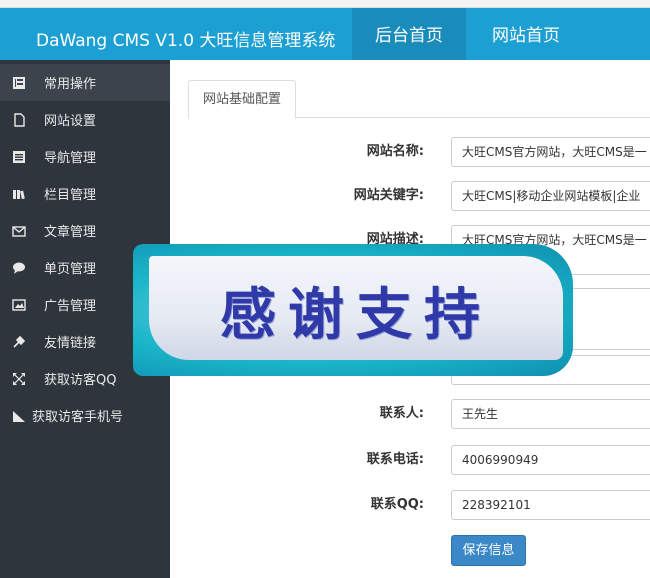  I want to click on top-header: DaWang CMS V1.0 大旺信息管理系统 后台首页 网站首页, so click(325, 34).